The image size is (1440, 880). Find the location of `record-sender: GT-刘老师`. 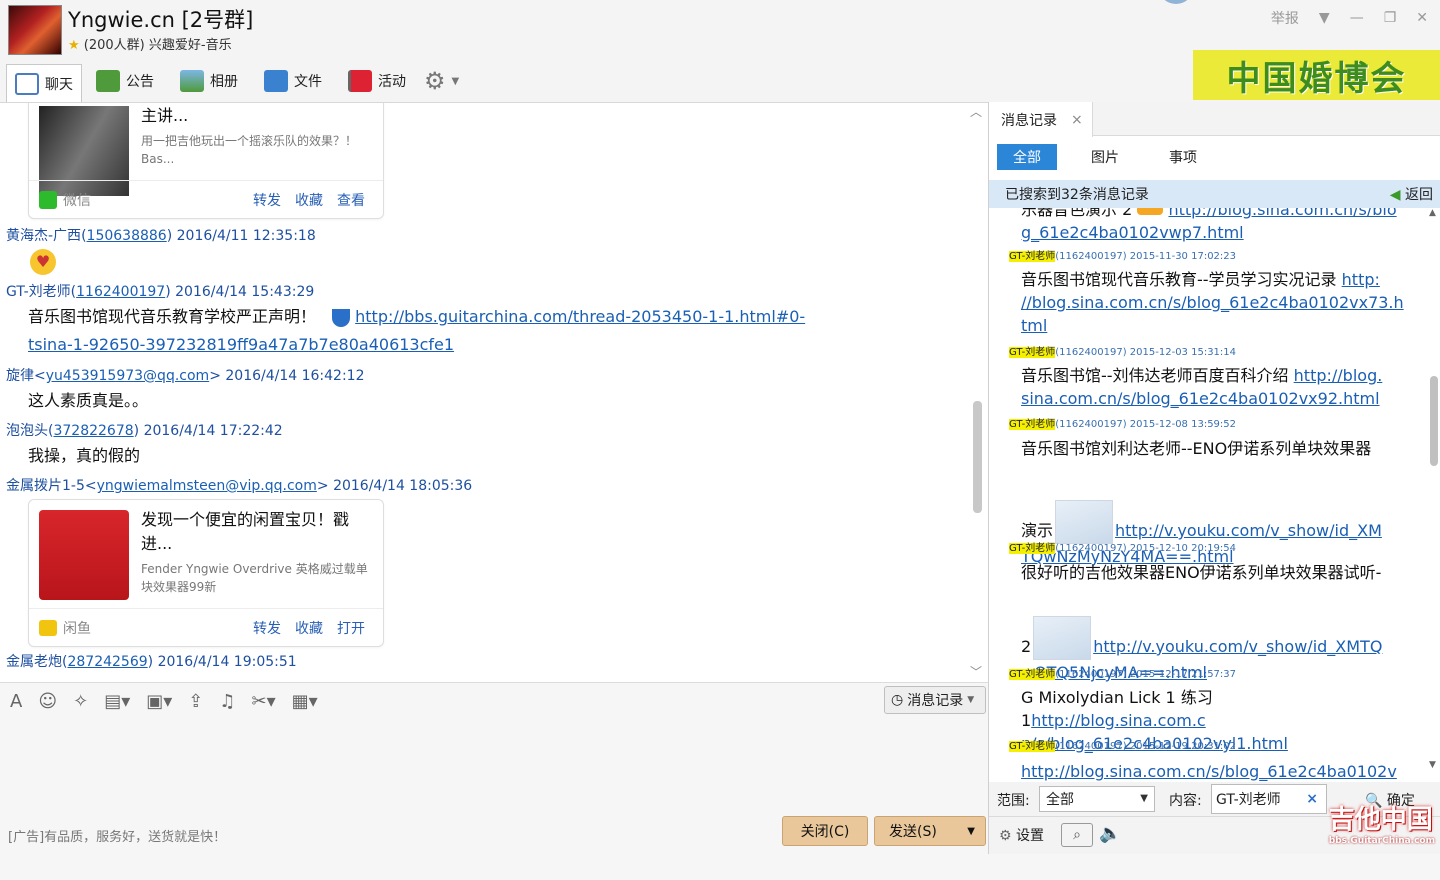

record-sender: GT-刘老师 is located at coordinates (1032, 674).